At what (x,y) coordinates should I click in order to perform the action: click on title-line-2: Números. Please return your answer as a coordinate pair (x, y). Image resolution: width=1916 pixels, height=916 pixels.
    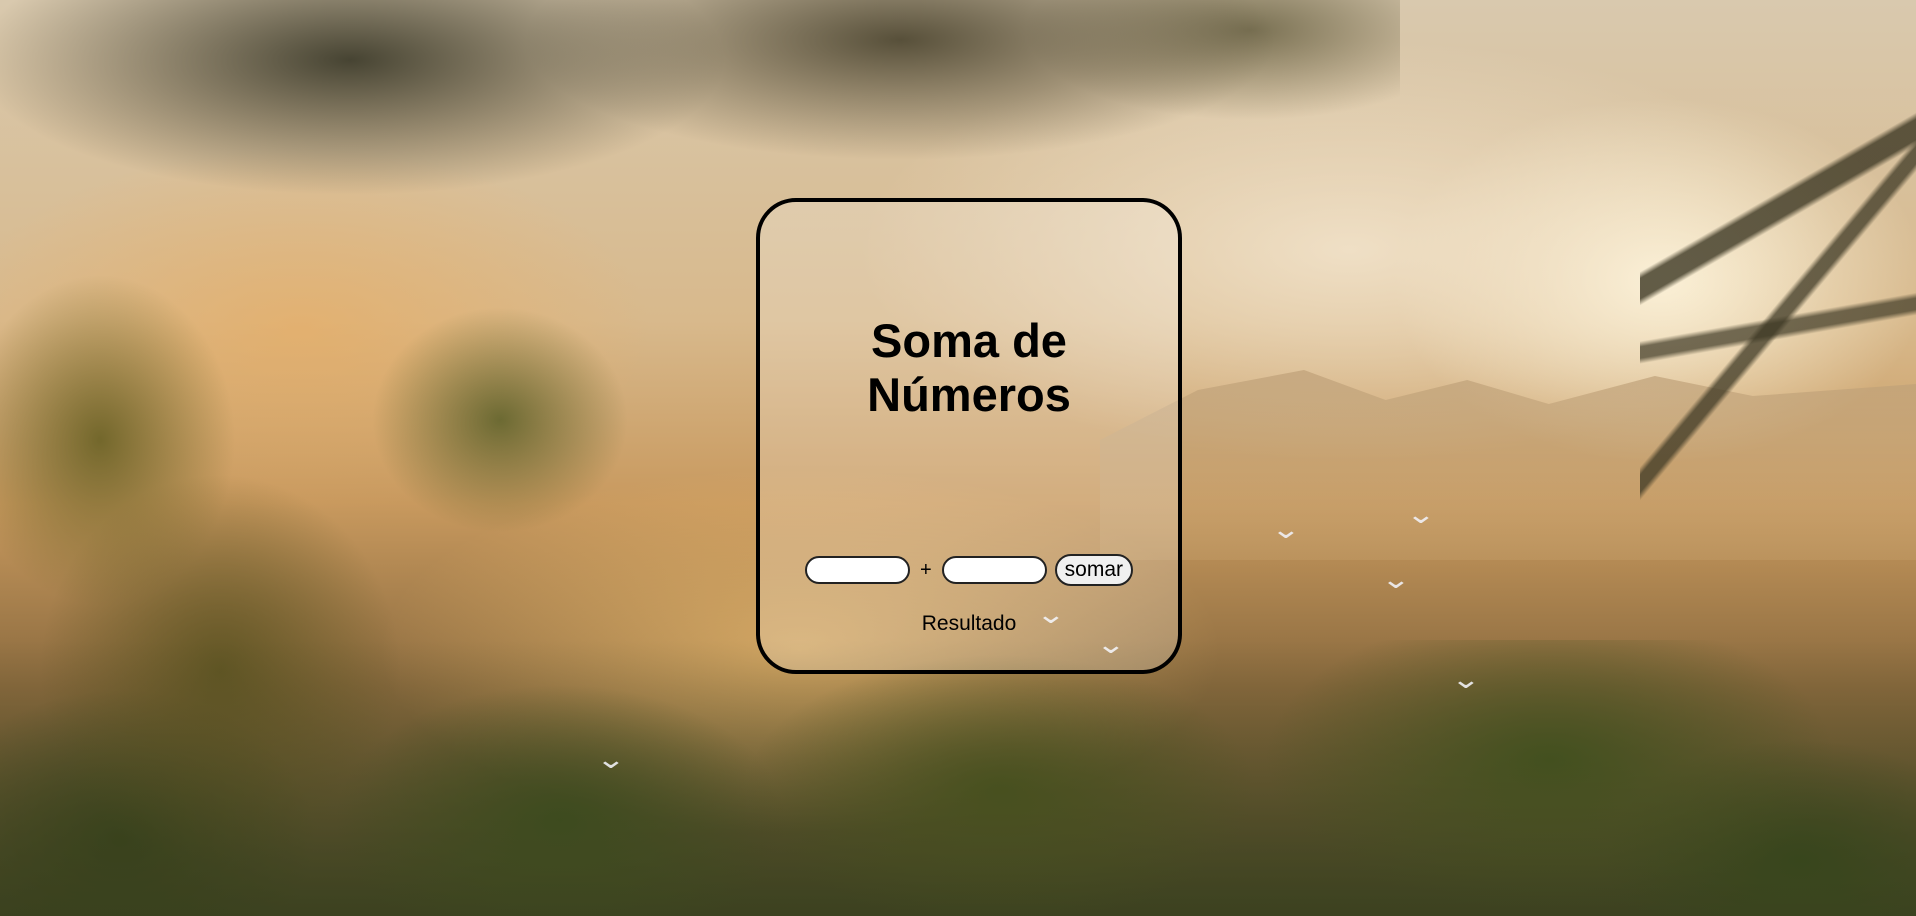
    Looking at the image, I should click on (969, 394).